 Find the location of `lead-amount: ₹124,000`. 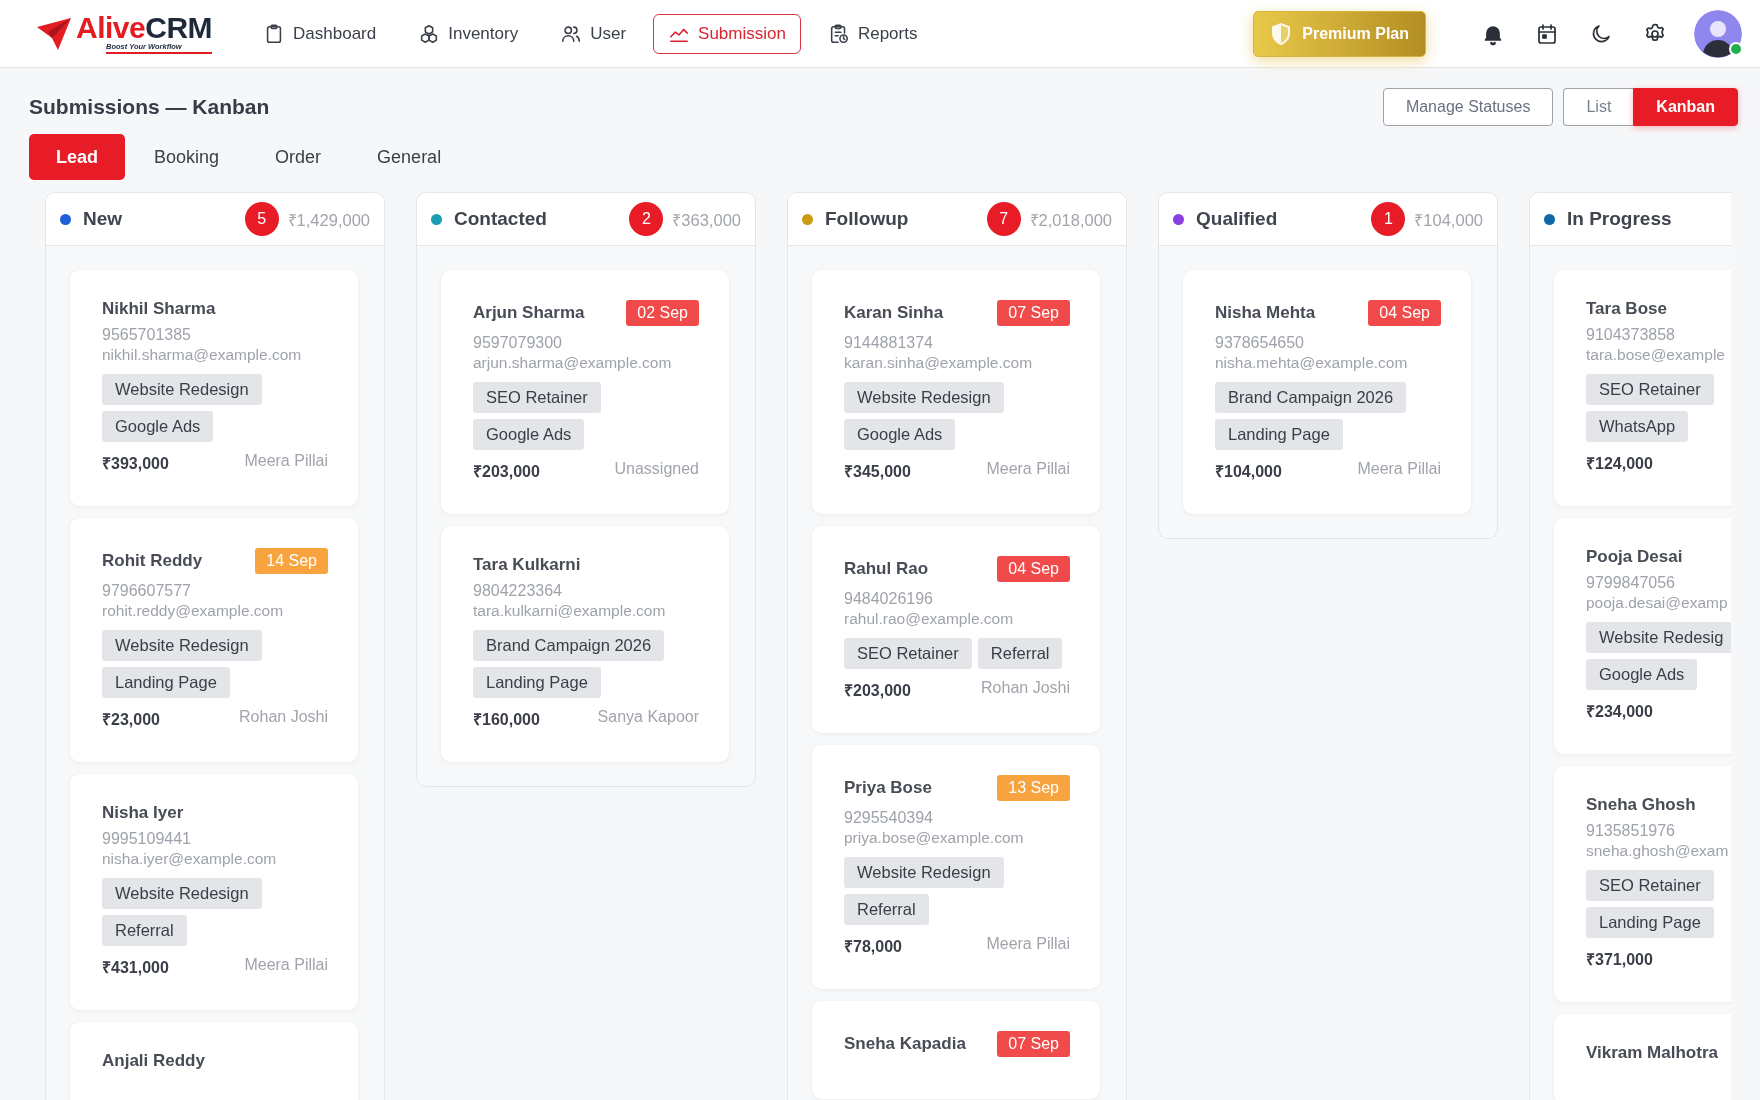

lead-amount: ₹124,000 is located at coordinates (1619, 464).